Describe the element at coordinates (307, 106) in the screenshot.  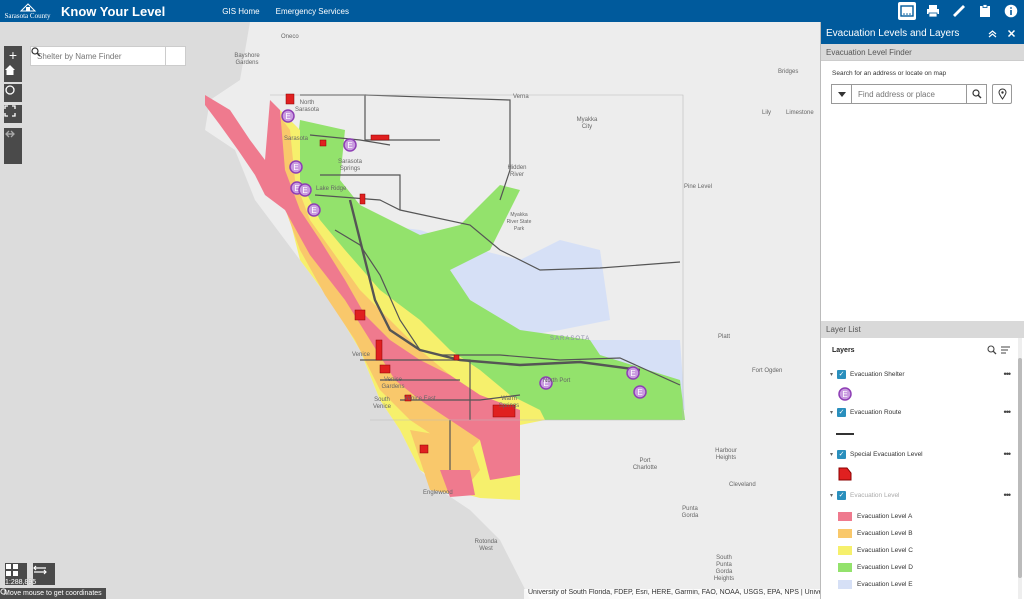
I see `label-north-sarasota: North Sarasota` at that location.